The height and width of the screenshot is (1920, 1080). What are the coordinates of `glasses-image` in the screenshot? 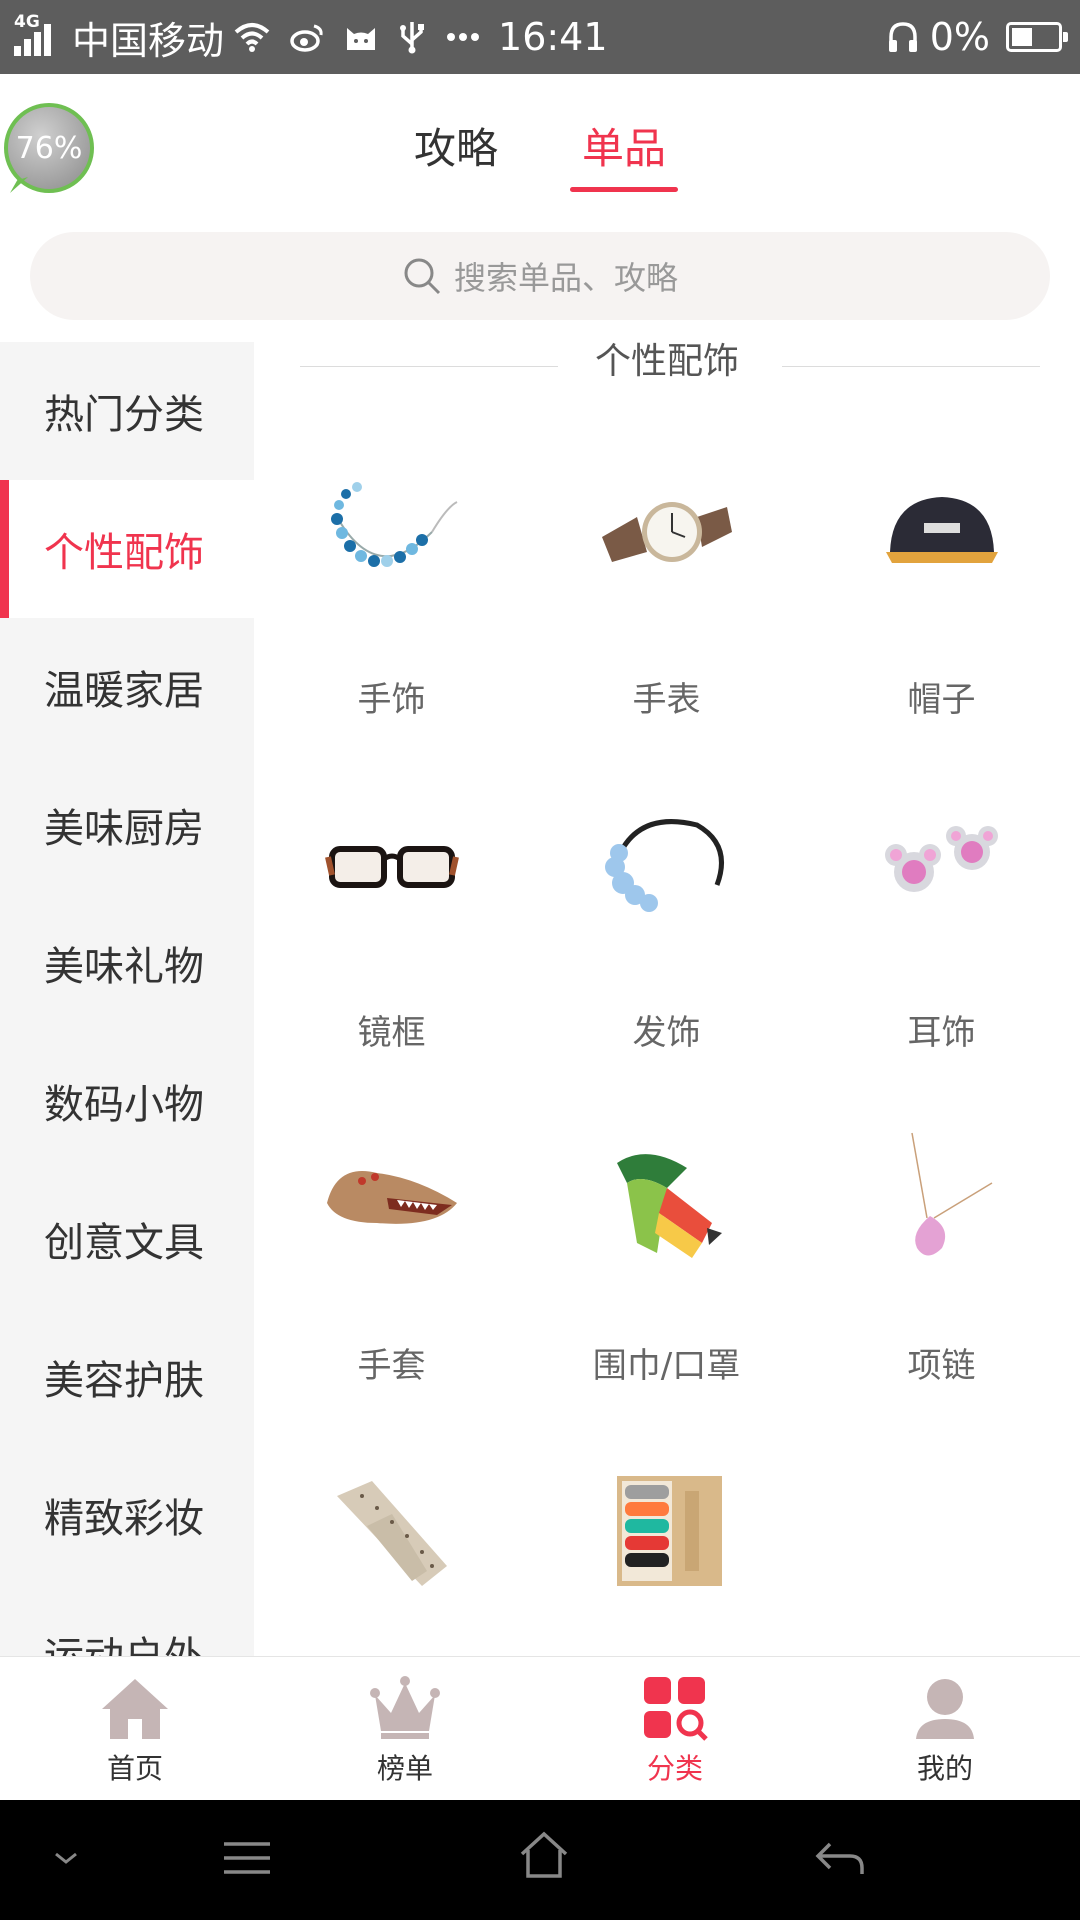 It's located at (392, 865).